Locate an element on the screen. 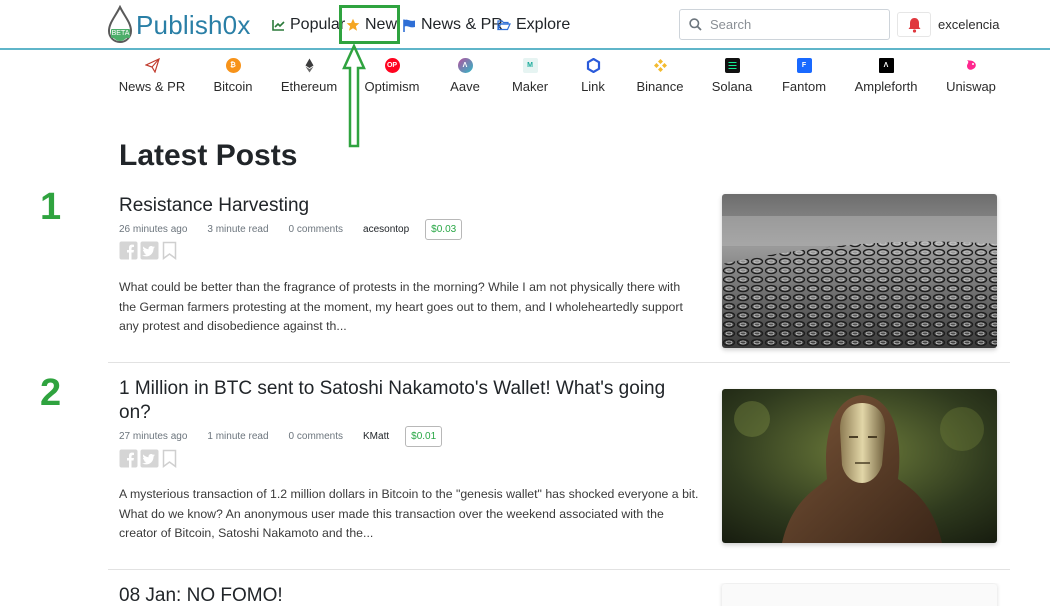 The height and width of the screenshot is (606, 1050). category-label: Optimism is located at coordinates (392, 86).